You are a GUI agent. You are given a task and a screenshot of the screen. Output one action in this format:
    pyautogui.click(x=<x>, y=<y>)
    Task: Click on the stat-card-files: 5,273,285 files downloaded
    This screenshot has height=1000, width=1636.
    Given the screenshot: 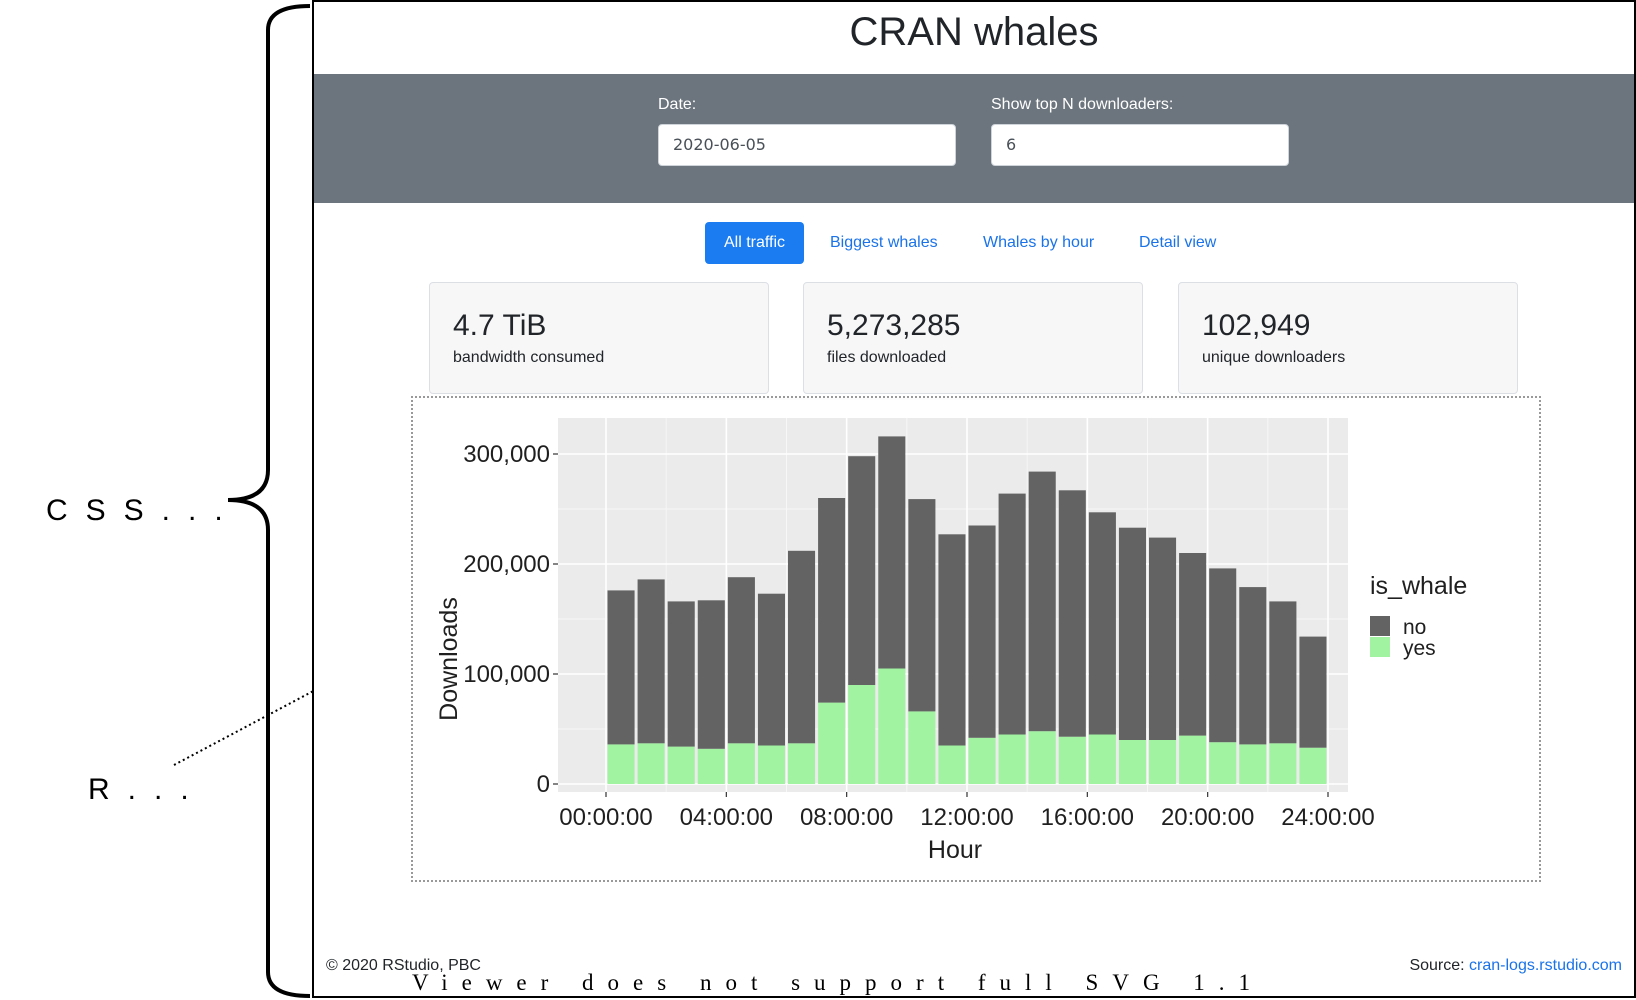 What is the action you would take?
    pyautogui.click(x=973, y=338)
    